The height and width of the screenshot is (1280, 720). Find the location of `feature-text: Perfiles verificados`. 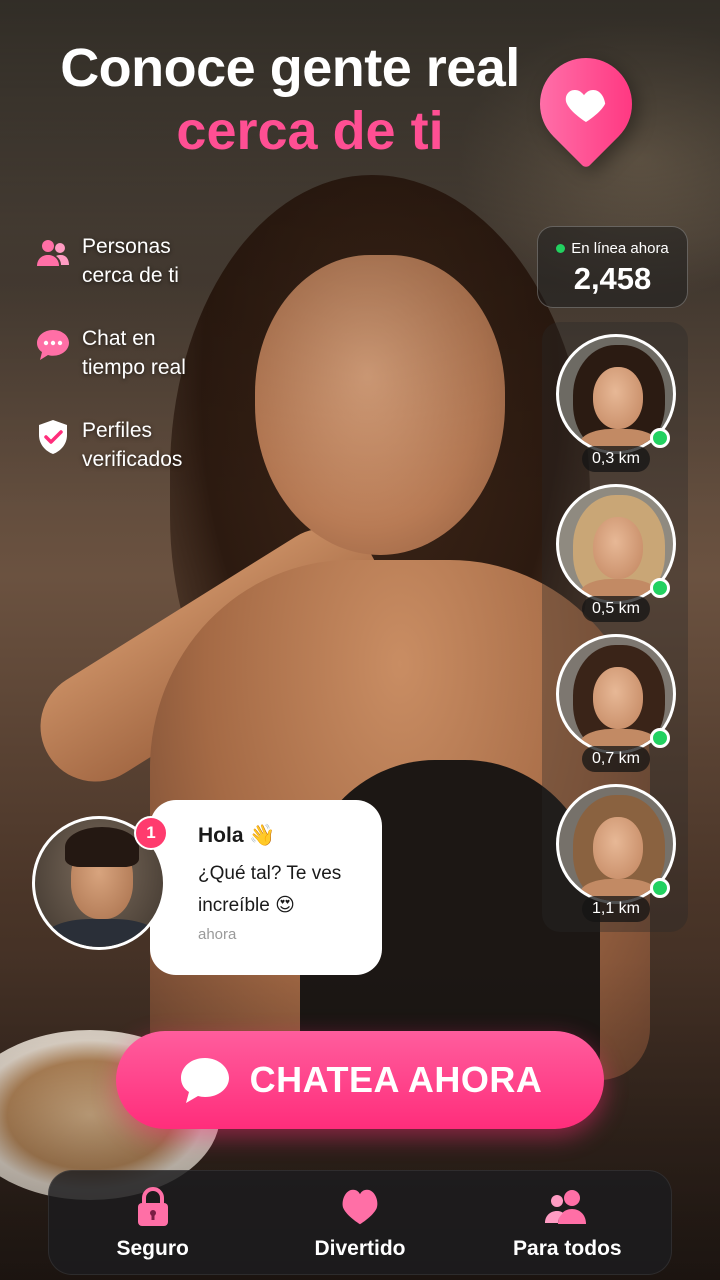

feature-text: Perfiles verificados is located at coordinates (132, 445).